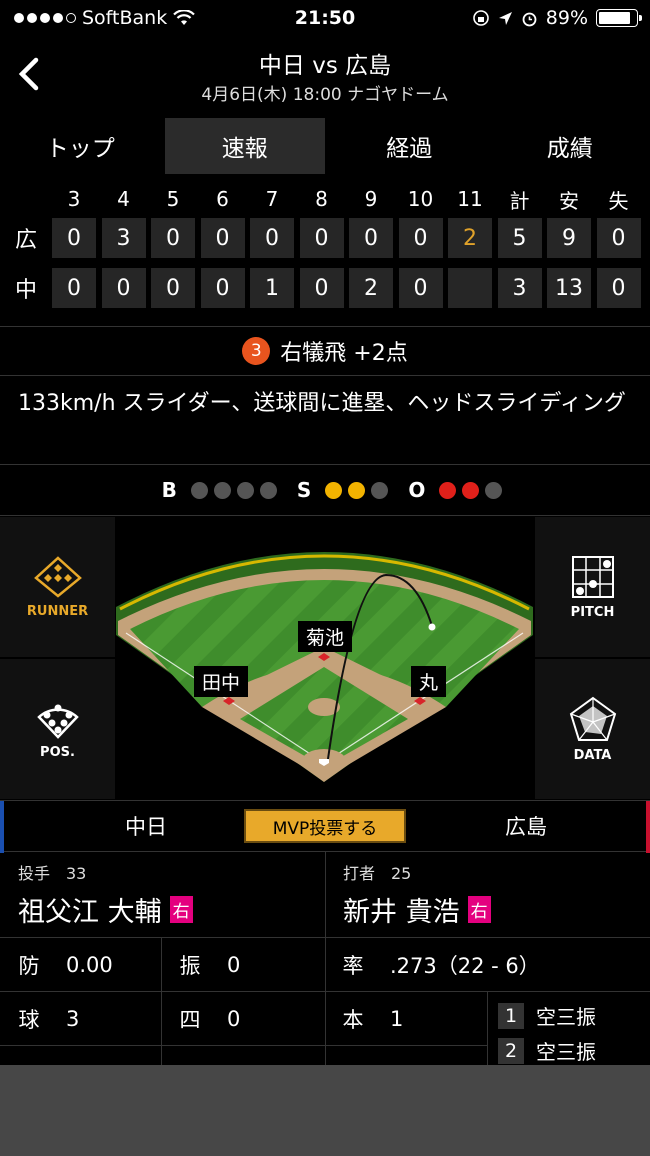 Image resolution: width=650 pixels, height=1156 pixels. What do you see at coordinates (377, 873) in the screenshot?
I see `batter-role: 打者 25` at bounding box center [377, 873].